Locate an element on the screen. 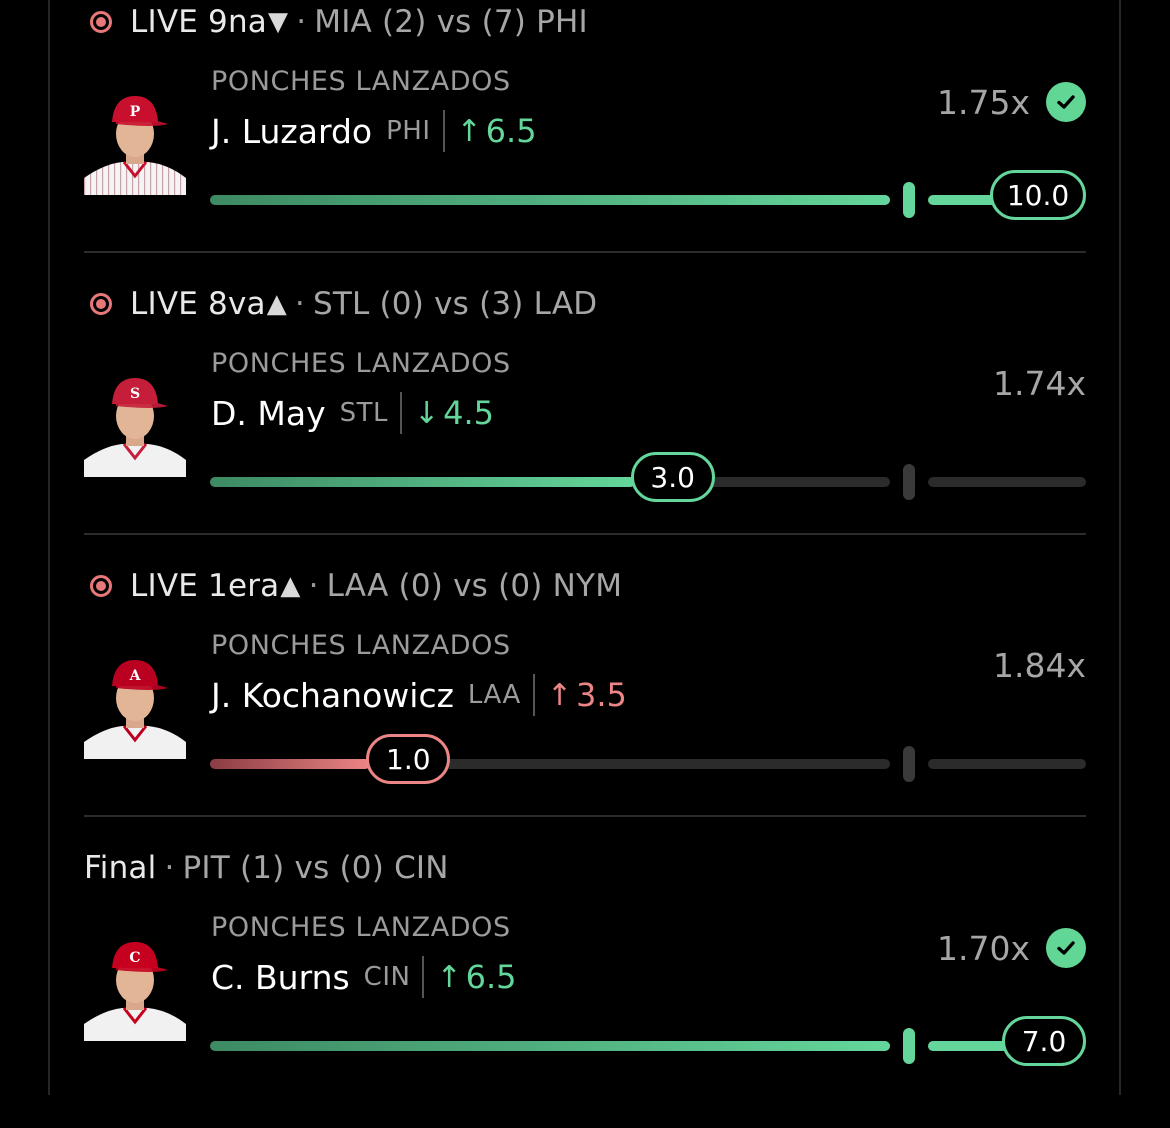 The height and width of the screenshot is (1128, 1170). payout-multiplier: 1.84x is located at coordinates (1039, 665).